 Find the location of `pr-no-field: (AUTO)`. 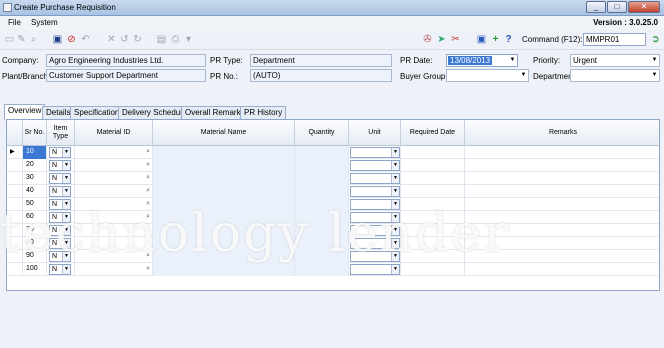

pr-no-field: (AUTO) is located at coordinates (321, 75).